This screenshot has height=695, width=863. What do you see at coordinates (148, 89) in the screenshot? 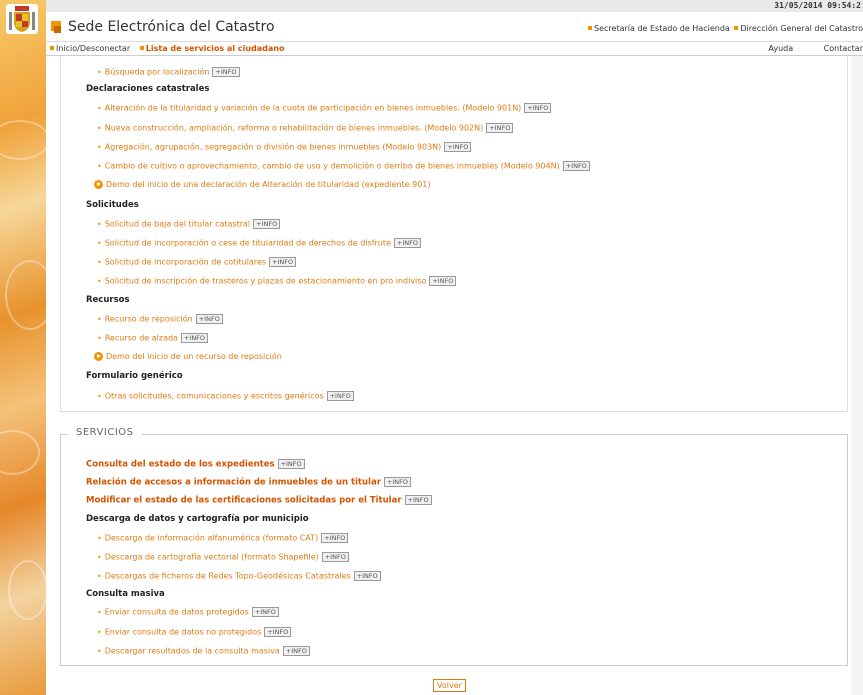
I see `section-heading: Declaraciones catastrales` at bounding box center [148, 89].